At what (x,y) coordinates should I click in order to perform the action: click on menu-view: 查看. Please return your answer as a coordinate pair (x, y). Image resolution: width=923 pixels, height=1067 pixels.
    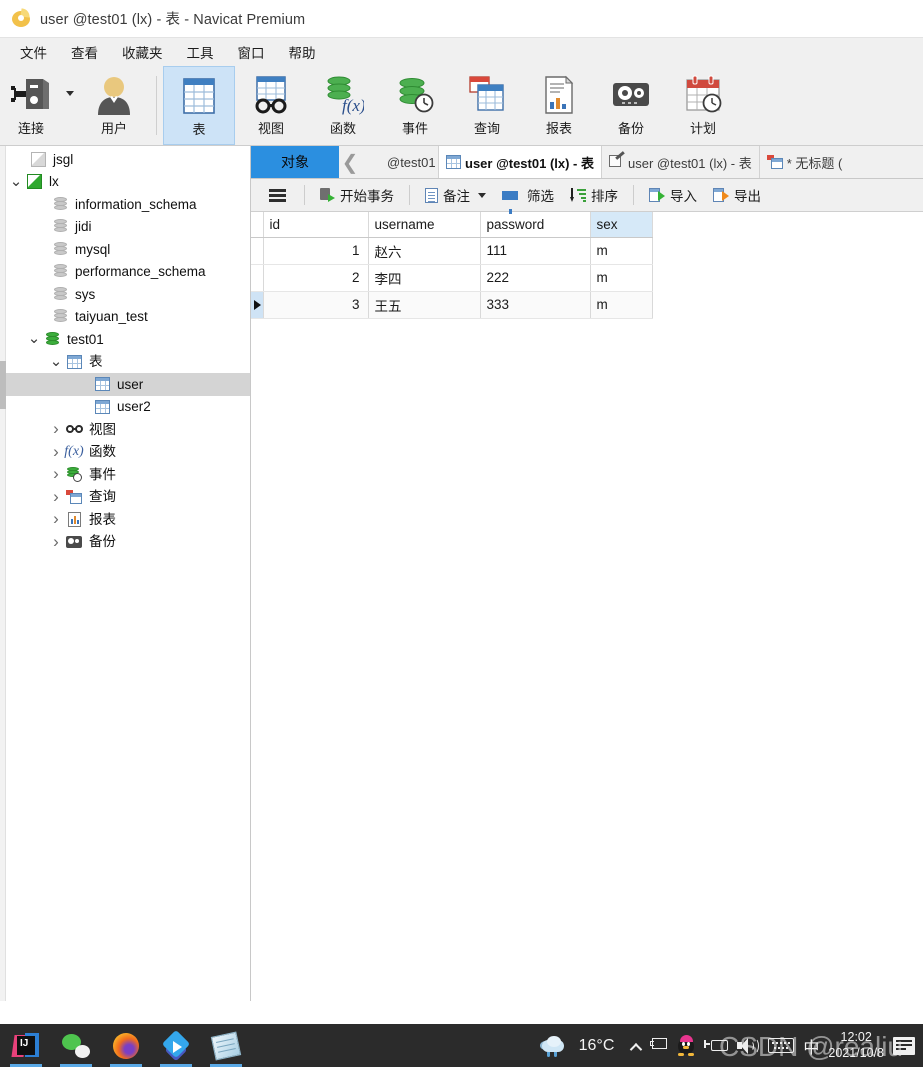
    Looking at the image, I should click on (84, 52).